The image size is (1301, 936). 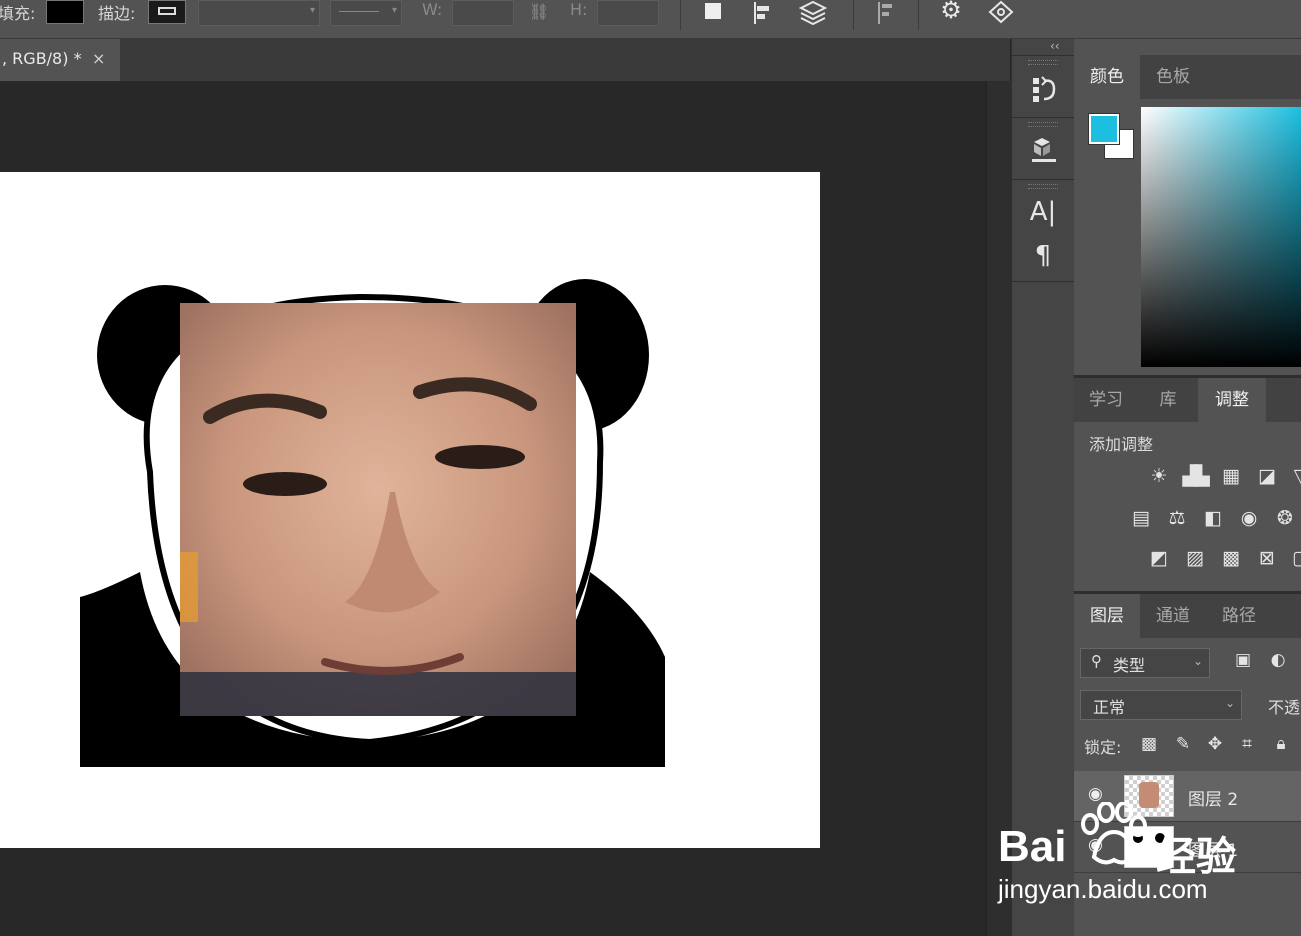 What do you see at coordinates (1129, 665) in the screenshot?
I see `filter-kind-label: 类型` at bounding box center [1129, 665].